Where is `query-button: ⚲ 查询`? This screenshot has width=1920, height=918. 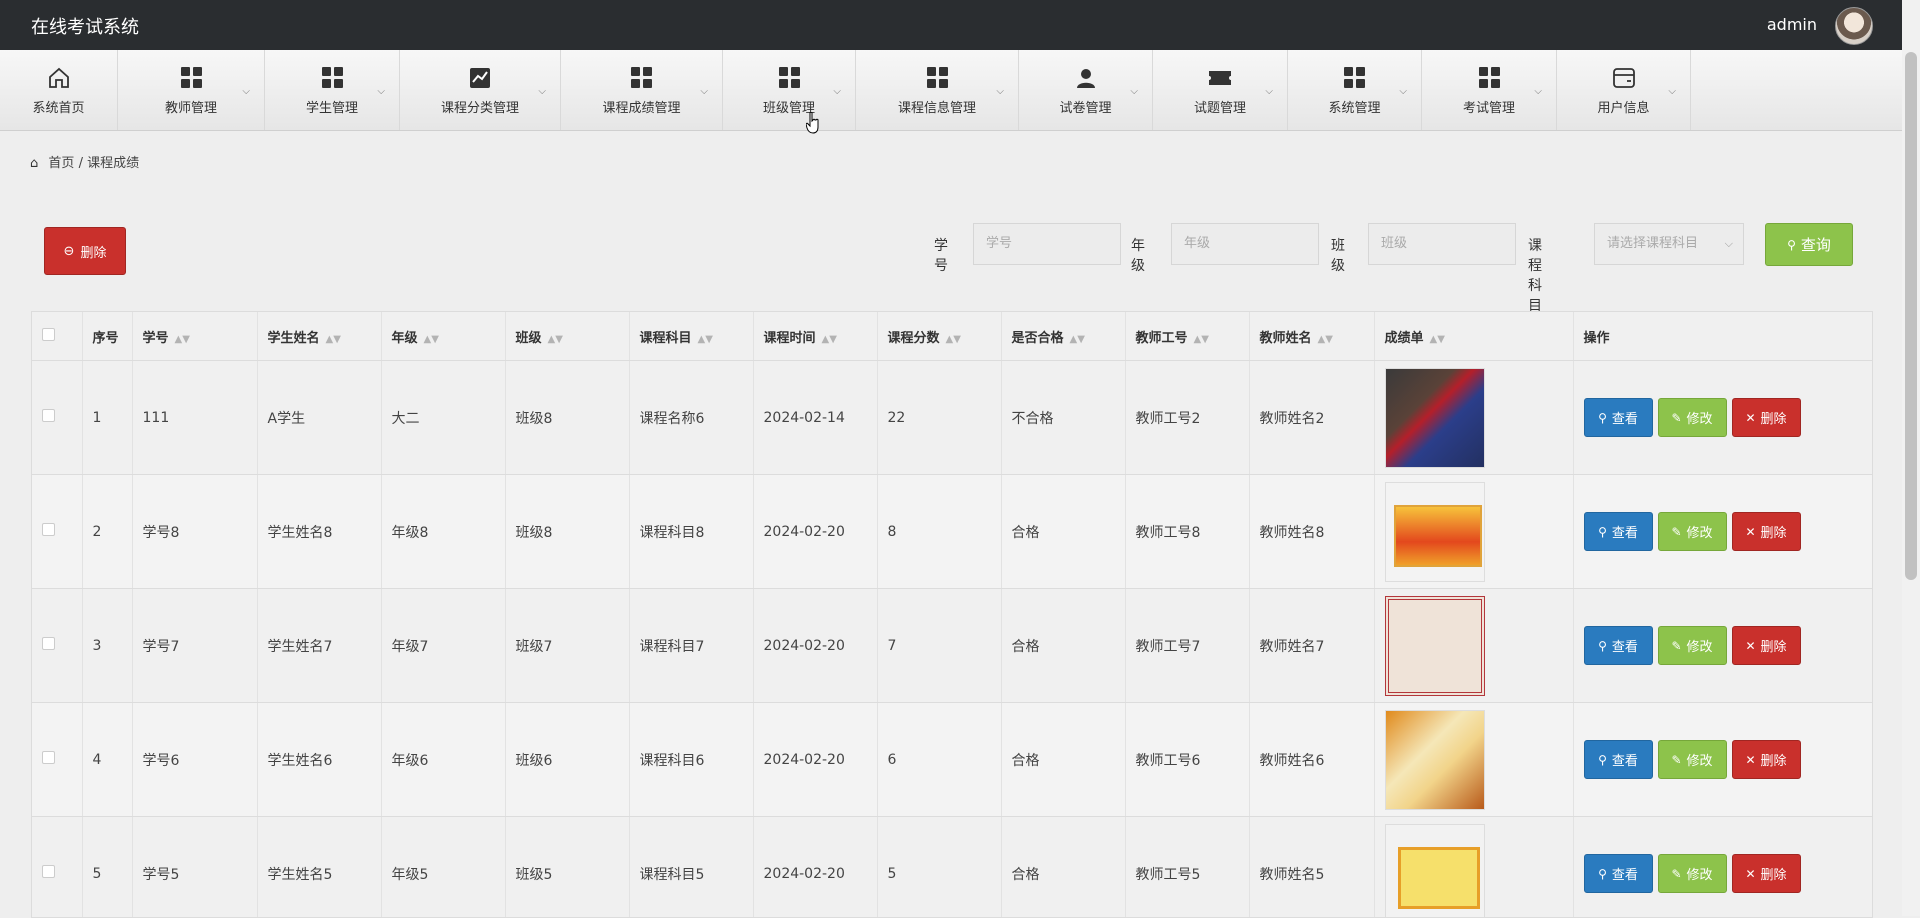 query-button: ⚲ 查询 is located at coordinates (1809, 244).